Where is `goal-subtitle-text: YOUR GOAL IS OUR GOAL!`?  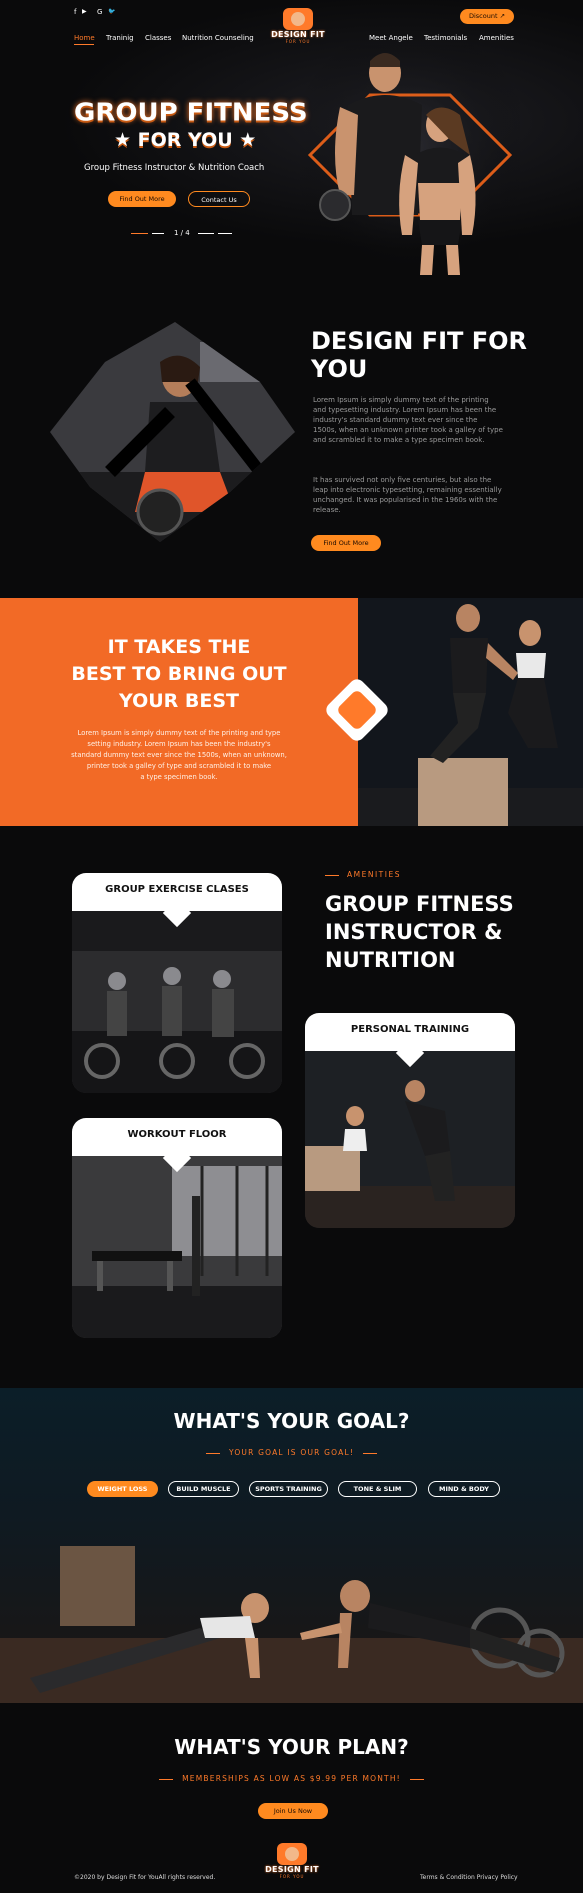 goal-subtitle-text: YOUR GOAL IS OUR GOAL! is located at coordinates (291, 1452).